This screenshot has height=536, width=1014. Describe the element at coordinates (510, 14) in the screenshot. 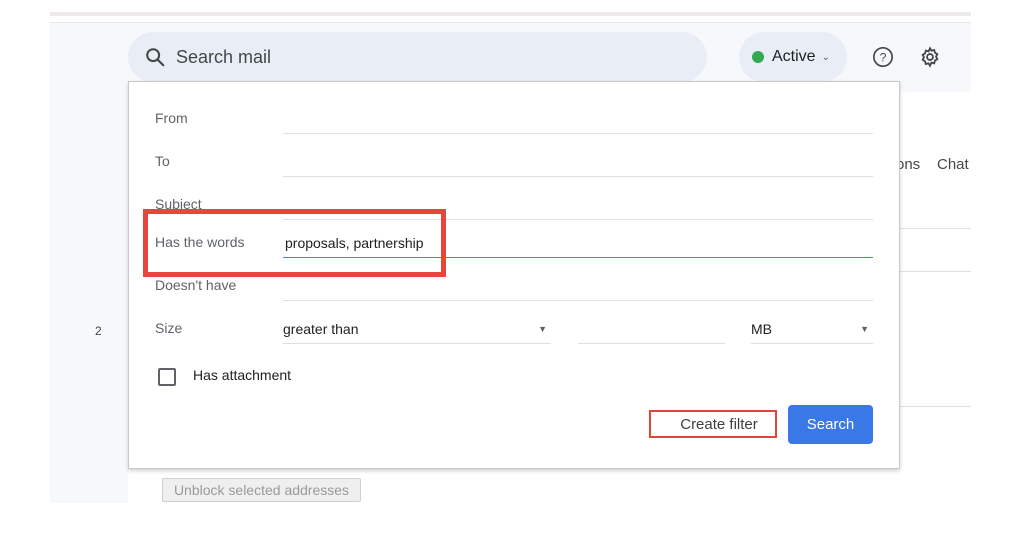

I see `top-divider` at that location.